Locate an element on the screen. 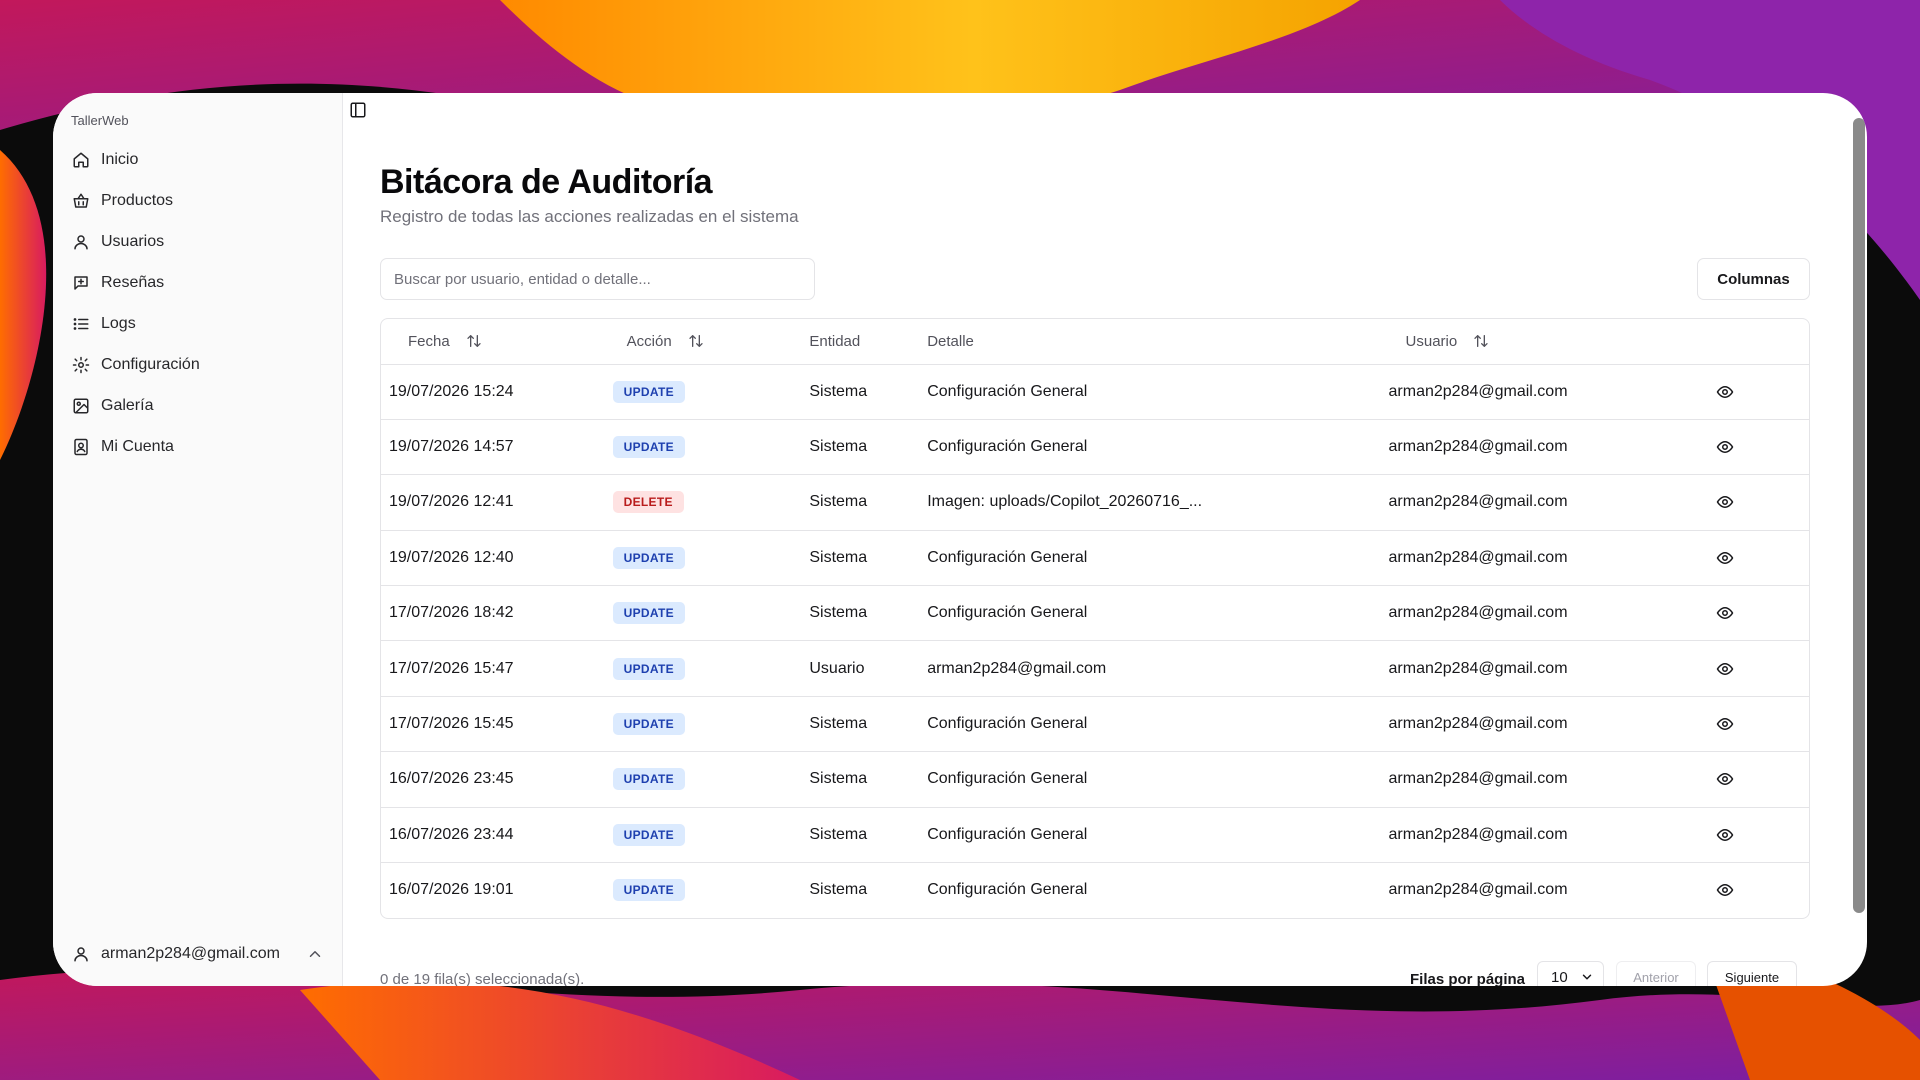 This screenshot has width=1920, height=1080. column-header-actions is located at coordinates (1756, 342).